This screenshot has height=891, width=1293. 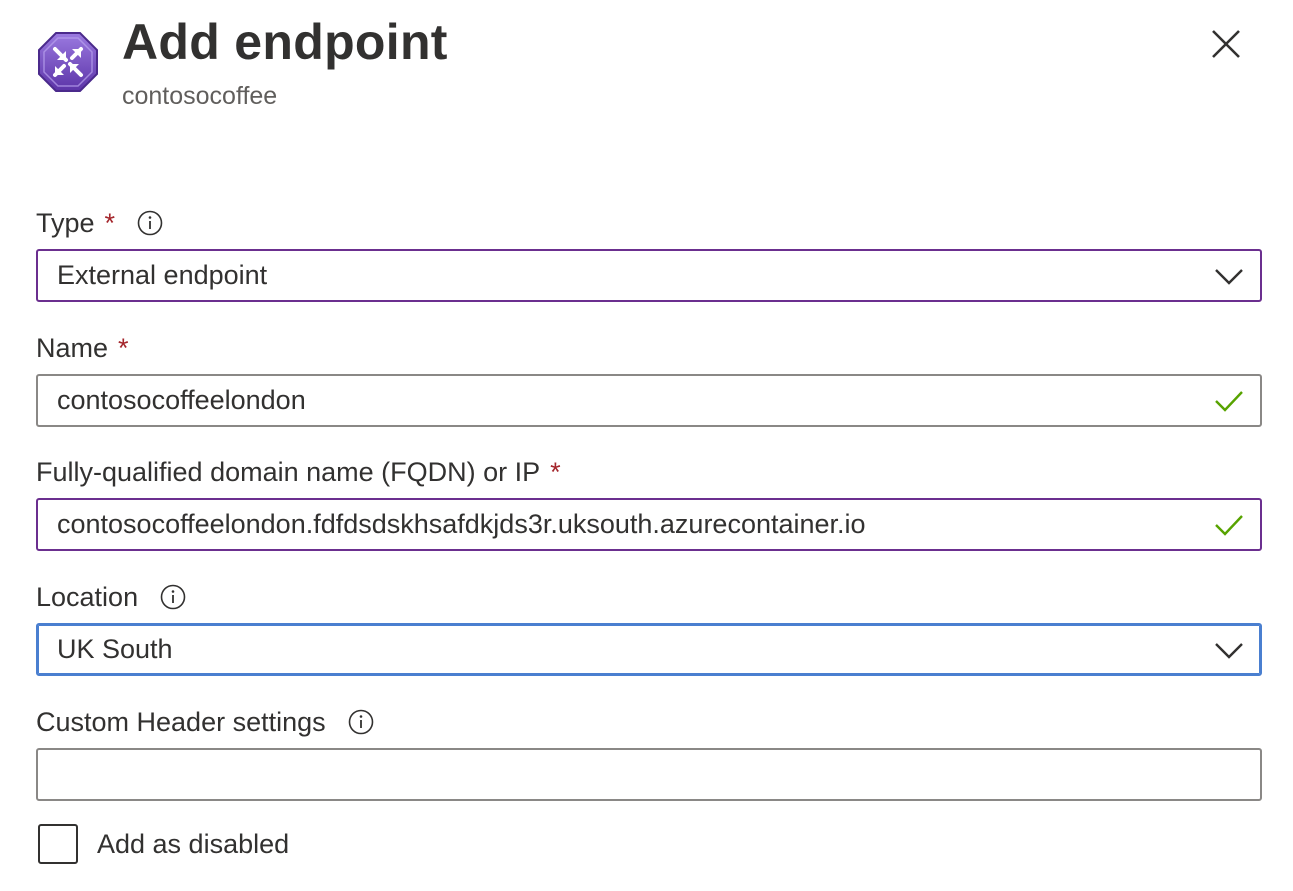 I want to click on close-button, so click(x=1226, y=44).